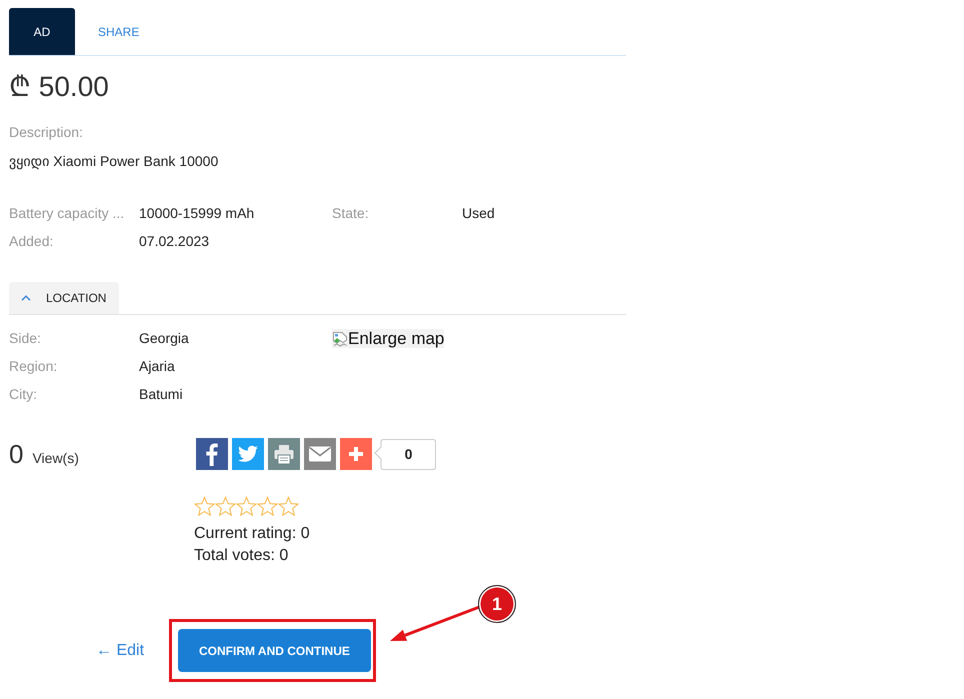  Describe the element at coordinates (350, 213) in the screenshot. I see `detail-label: State:` at that location.